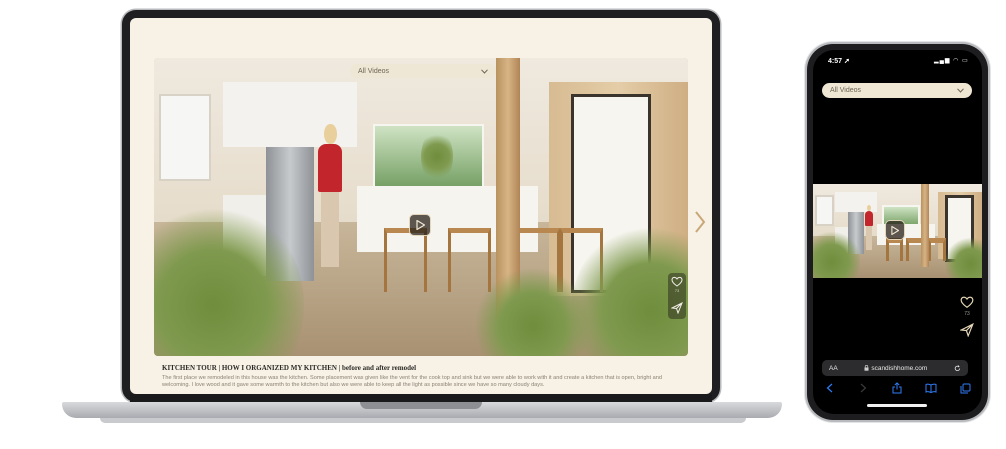 This screenshot has width=1006, height=449. Describe the element at coordinates (830, 388) in the screenshot. I see `back-icon` at that location.